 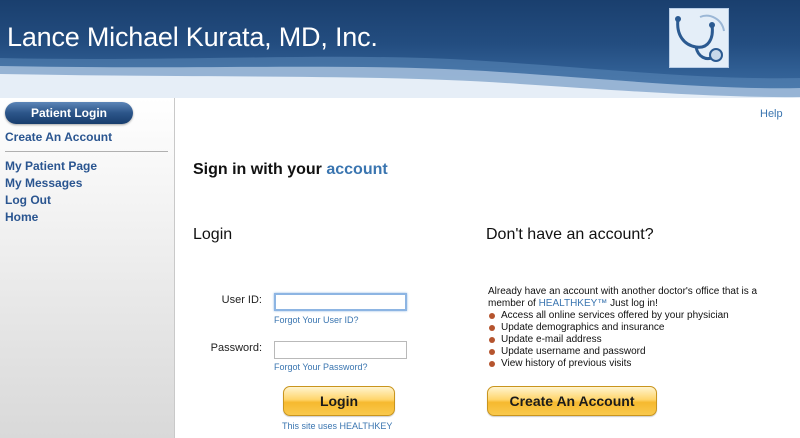 What do you see at coordinates (21, 217) in the screenshot?
I see `sidebar-item-home: Home` at bounding box center [21, 217].